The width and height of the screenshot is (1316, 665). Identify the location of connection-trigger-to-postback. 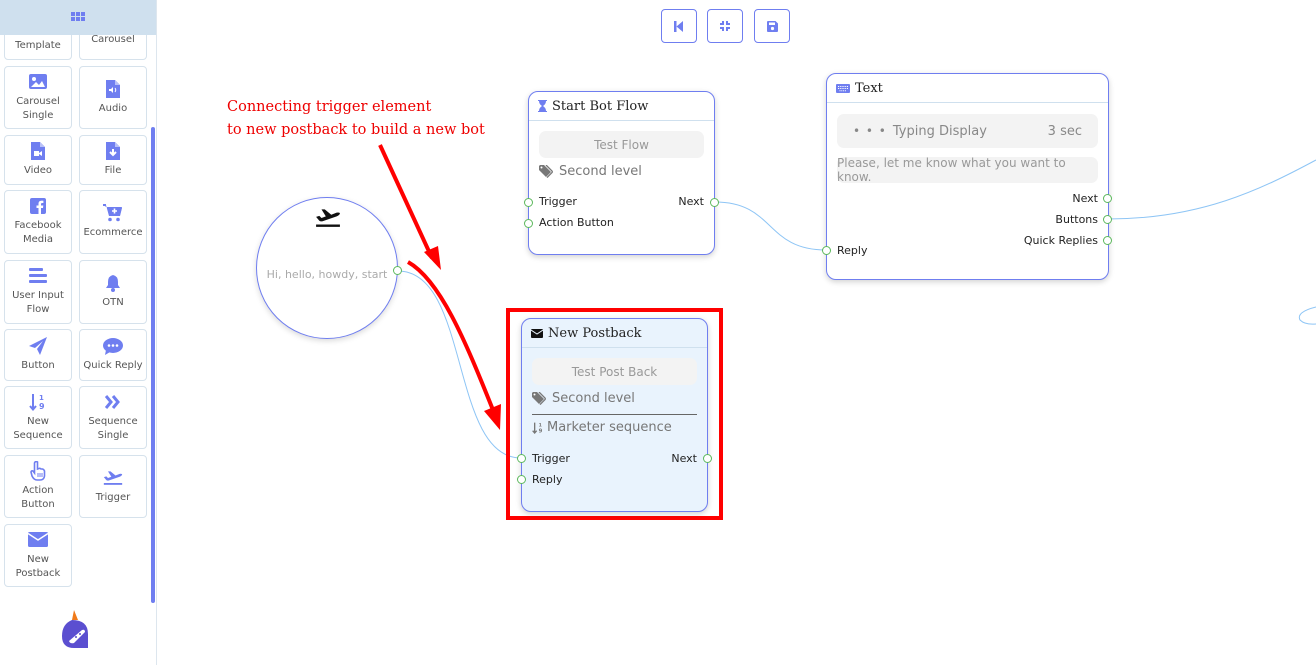
(459, 364).